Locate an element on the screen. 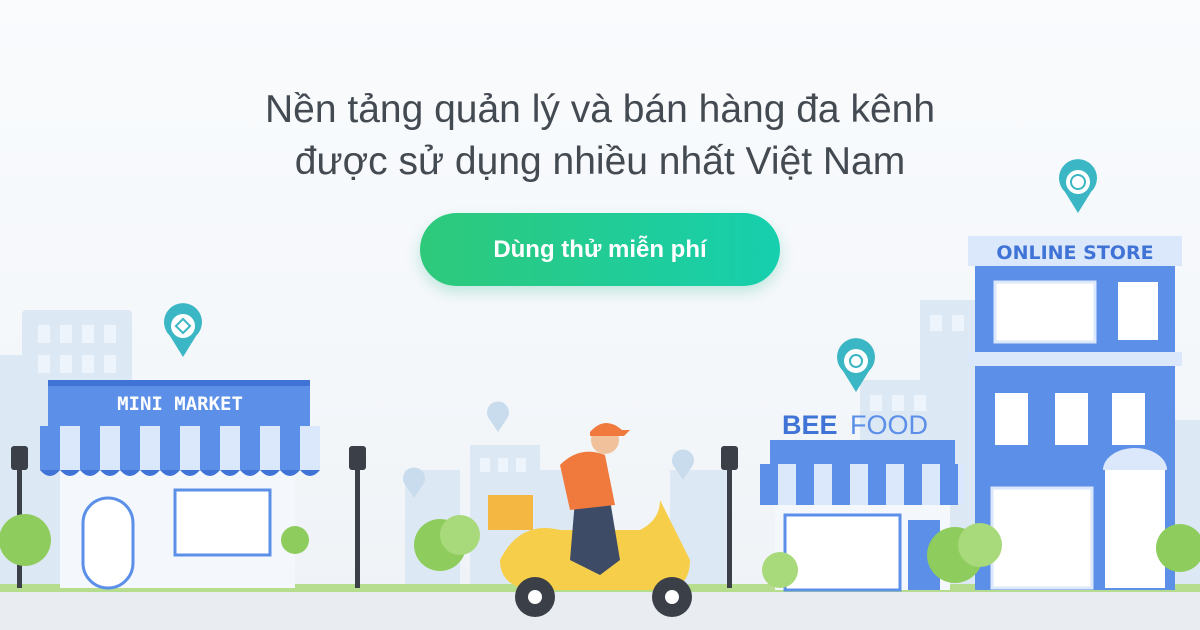 The height and width of the screenshot is (630, 1200). mini-market-awning is located at coordinates (180, 451).